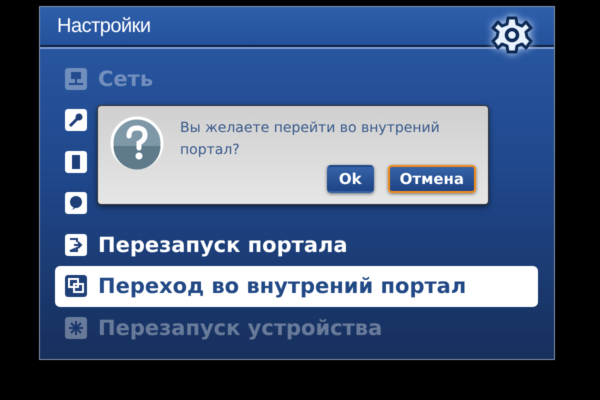 Image resolution: width=600 pixels, height=400 pixels. Describe the element at coordinates (310, 139) in the screenshot. I see `dialog-message: Вы желаете перейти во внутрений портал?` at that location.